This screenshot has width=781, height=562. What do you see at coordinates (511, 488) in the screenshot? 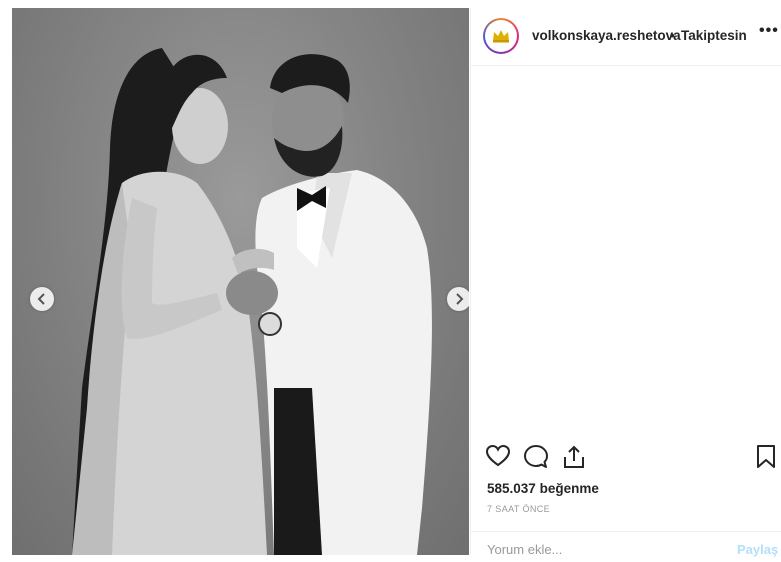
I see `likes-number: 585.037` at bounding box center [511, 488].